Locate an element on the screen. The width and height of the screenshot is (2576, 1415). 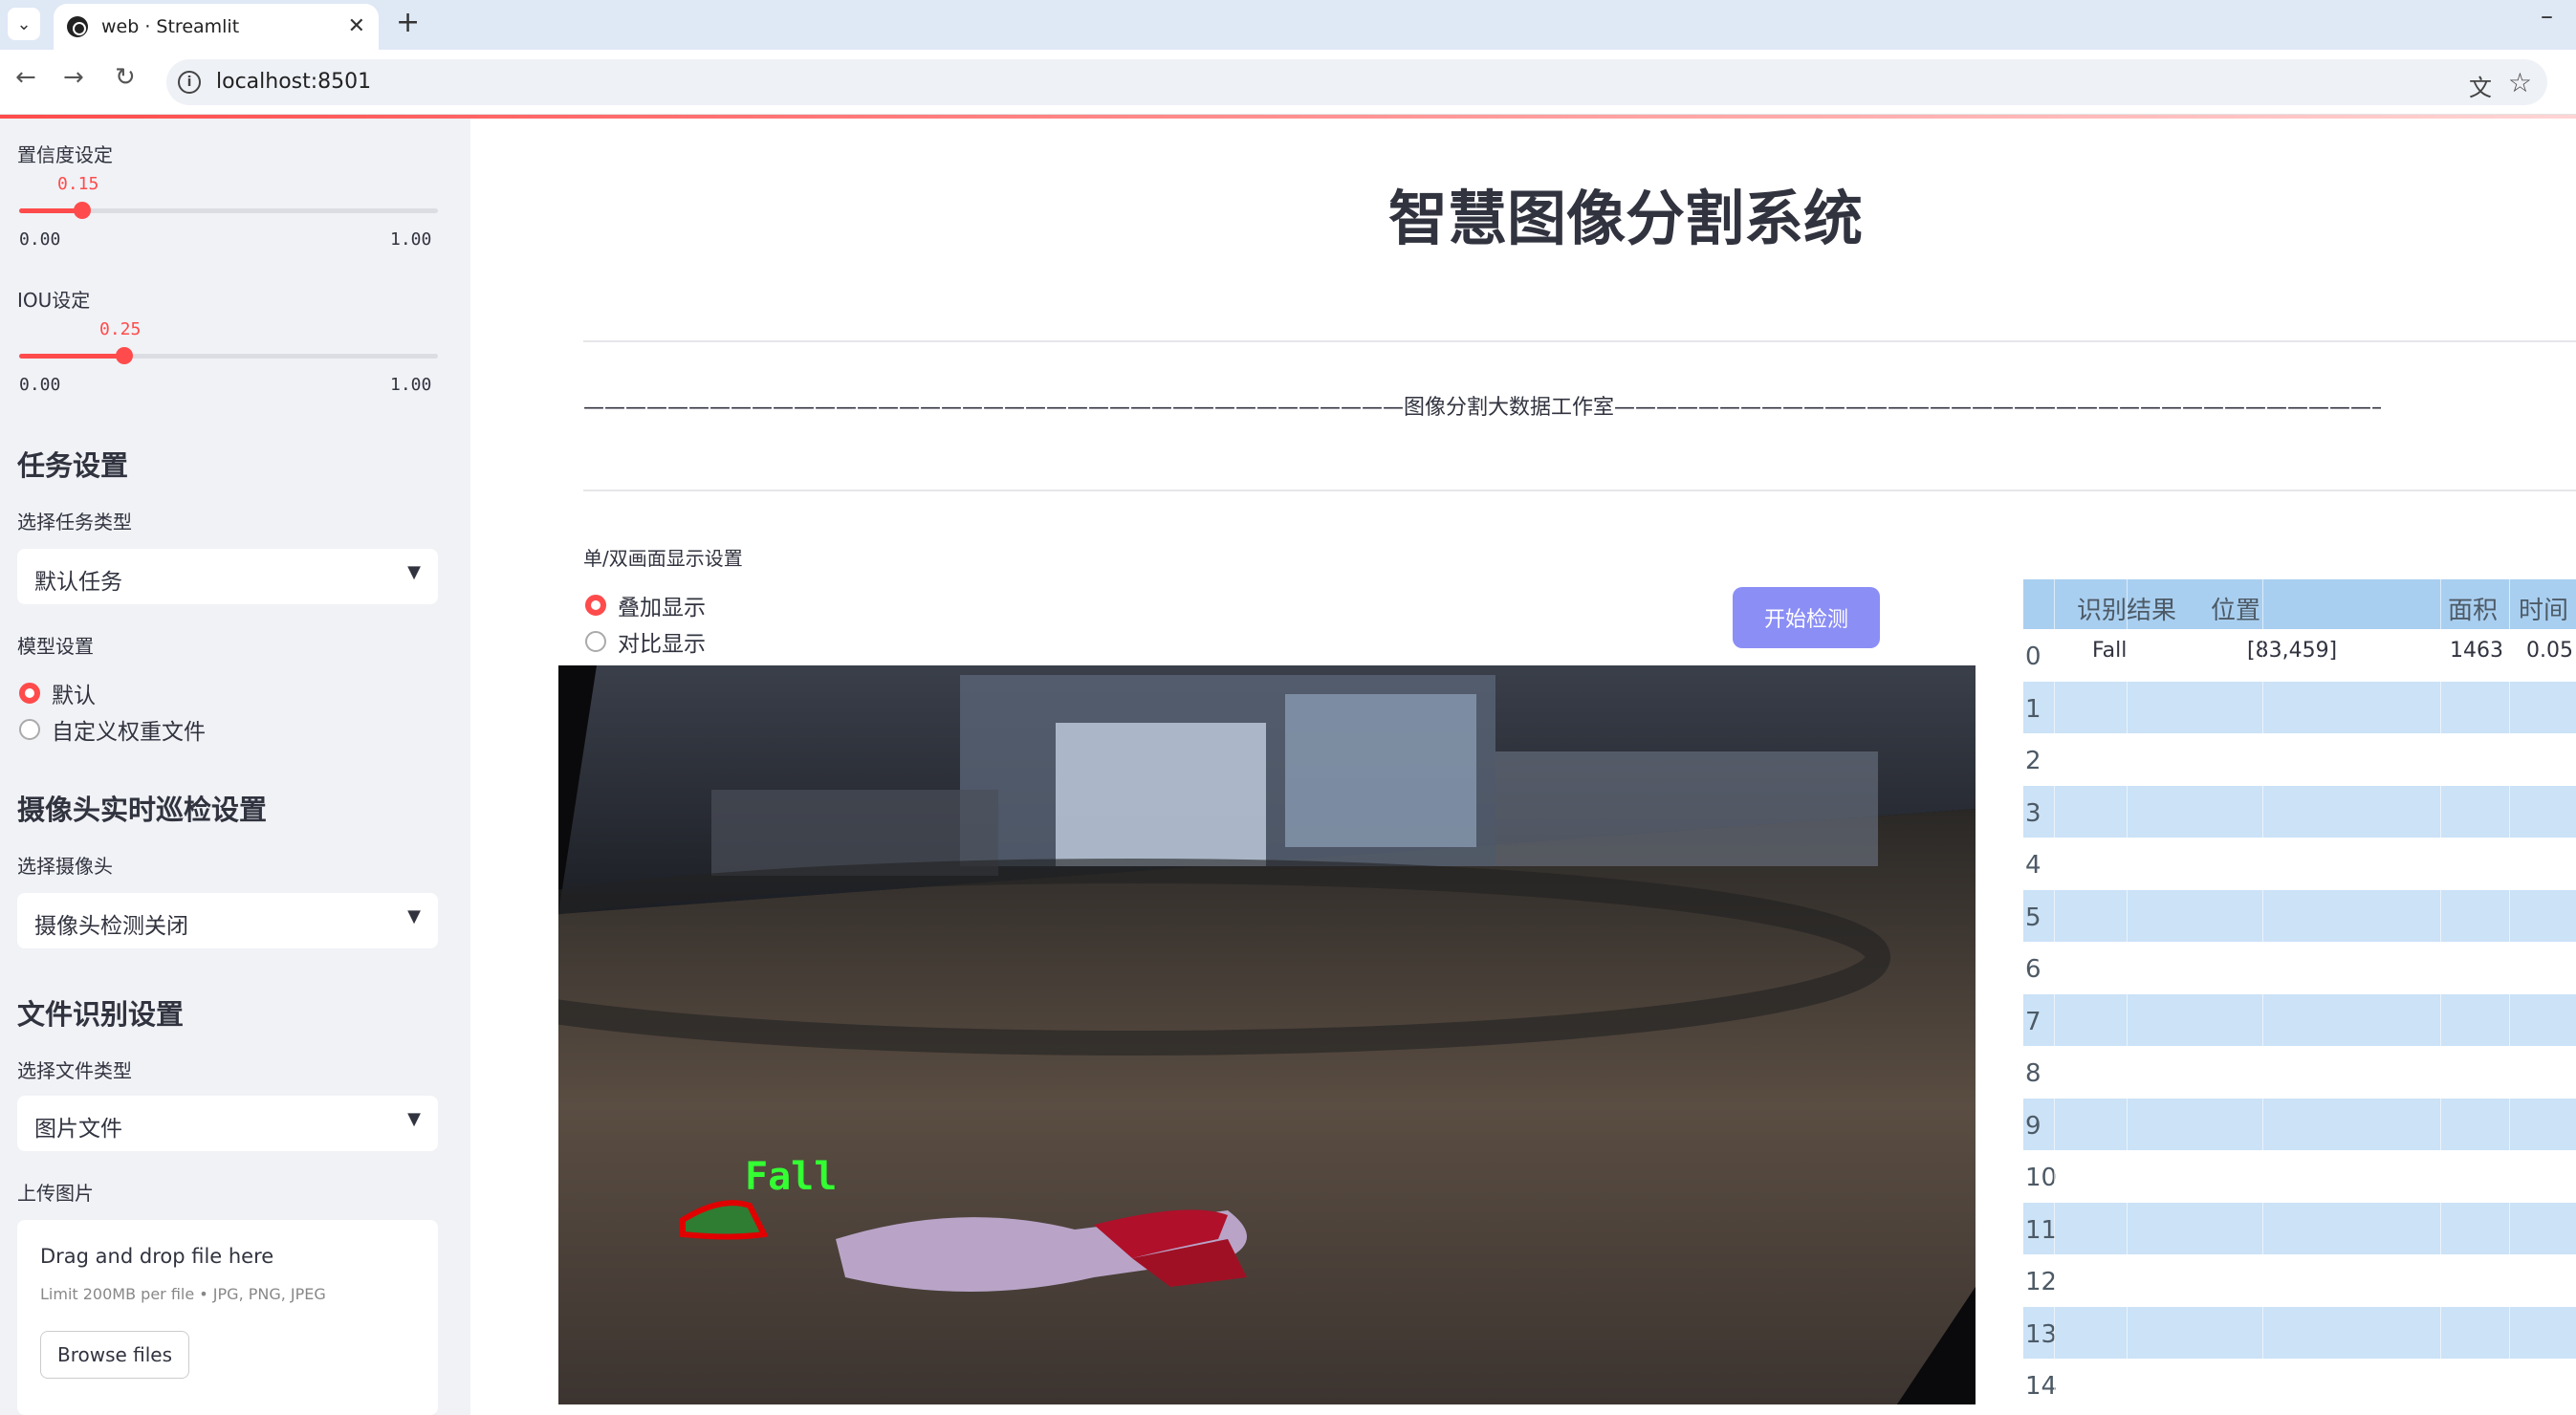
model-radio-default: 默认 is located at coordinates (57, 693).